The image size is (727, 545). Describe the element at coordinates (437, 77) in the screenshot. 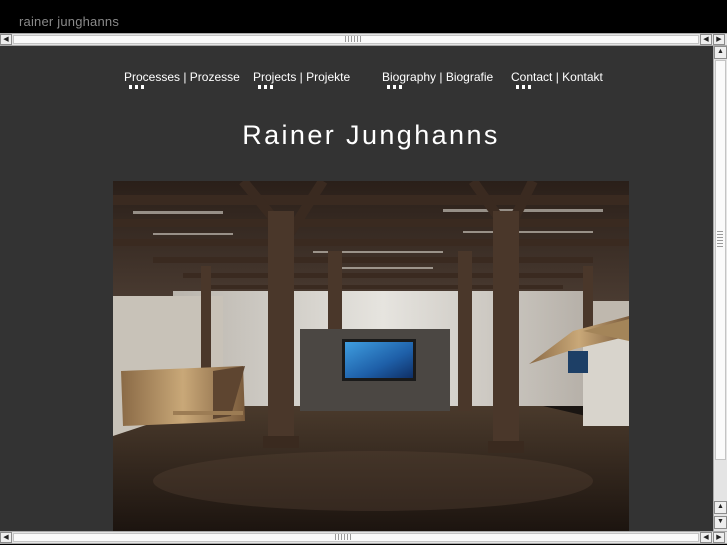

I see `nav-item-label: Biography | Biografie` at that location.